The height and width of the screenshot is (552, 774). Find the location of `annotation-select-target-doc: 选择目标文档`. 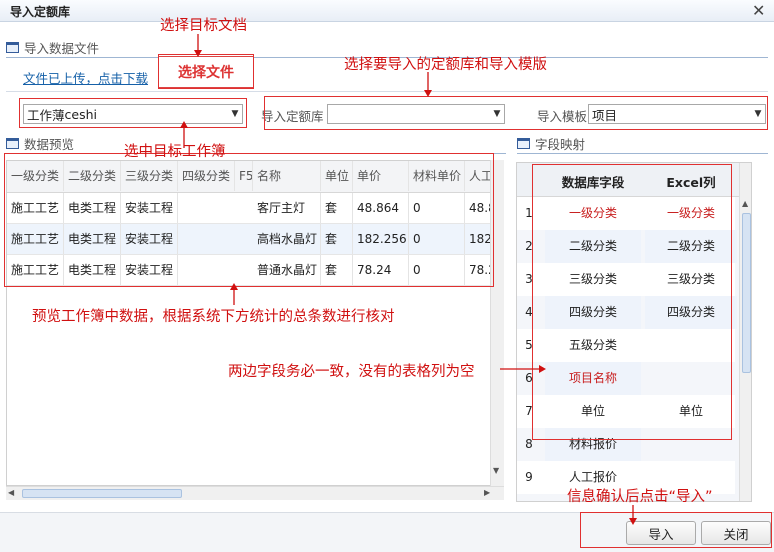

annotation-select-target-doc: 选择目标文档 is located at coordinates (203, 26).